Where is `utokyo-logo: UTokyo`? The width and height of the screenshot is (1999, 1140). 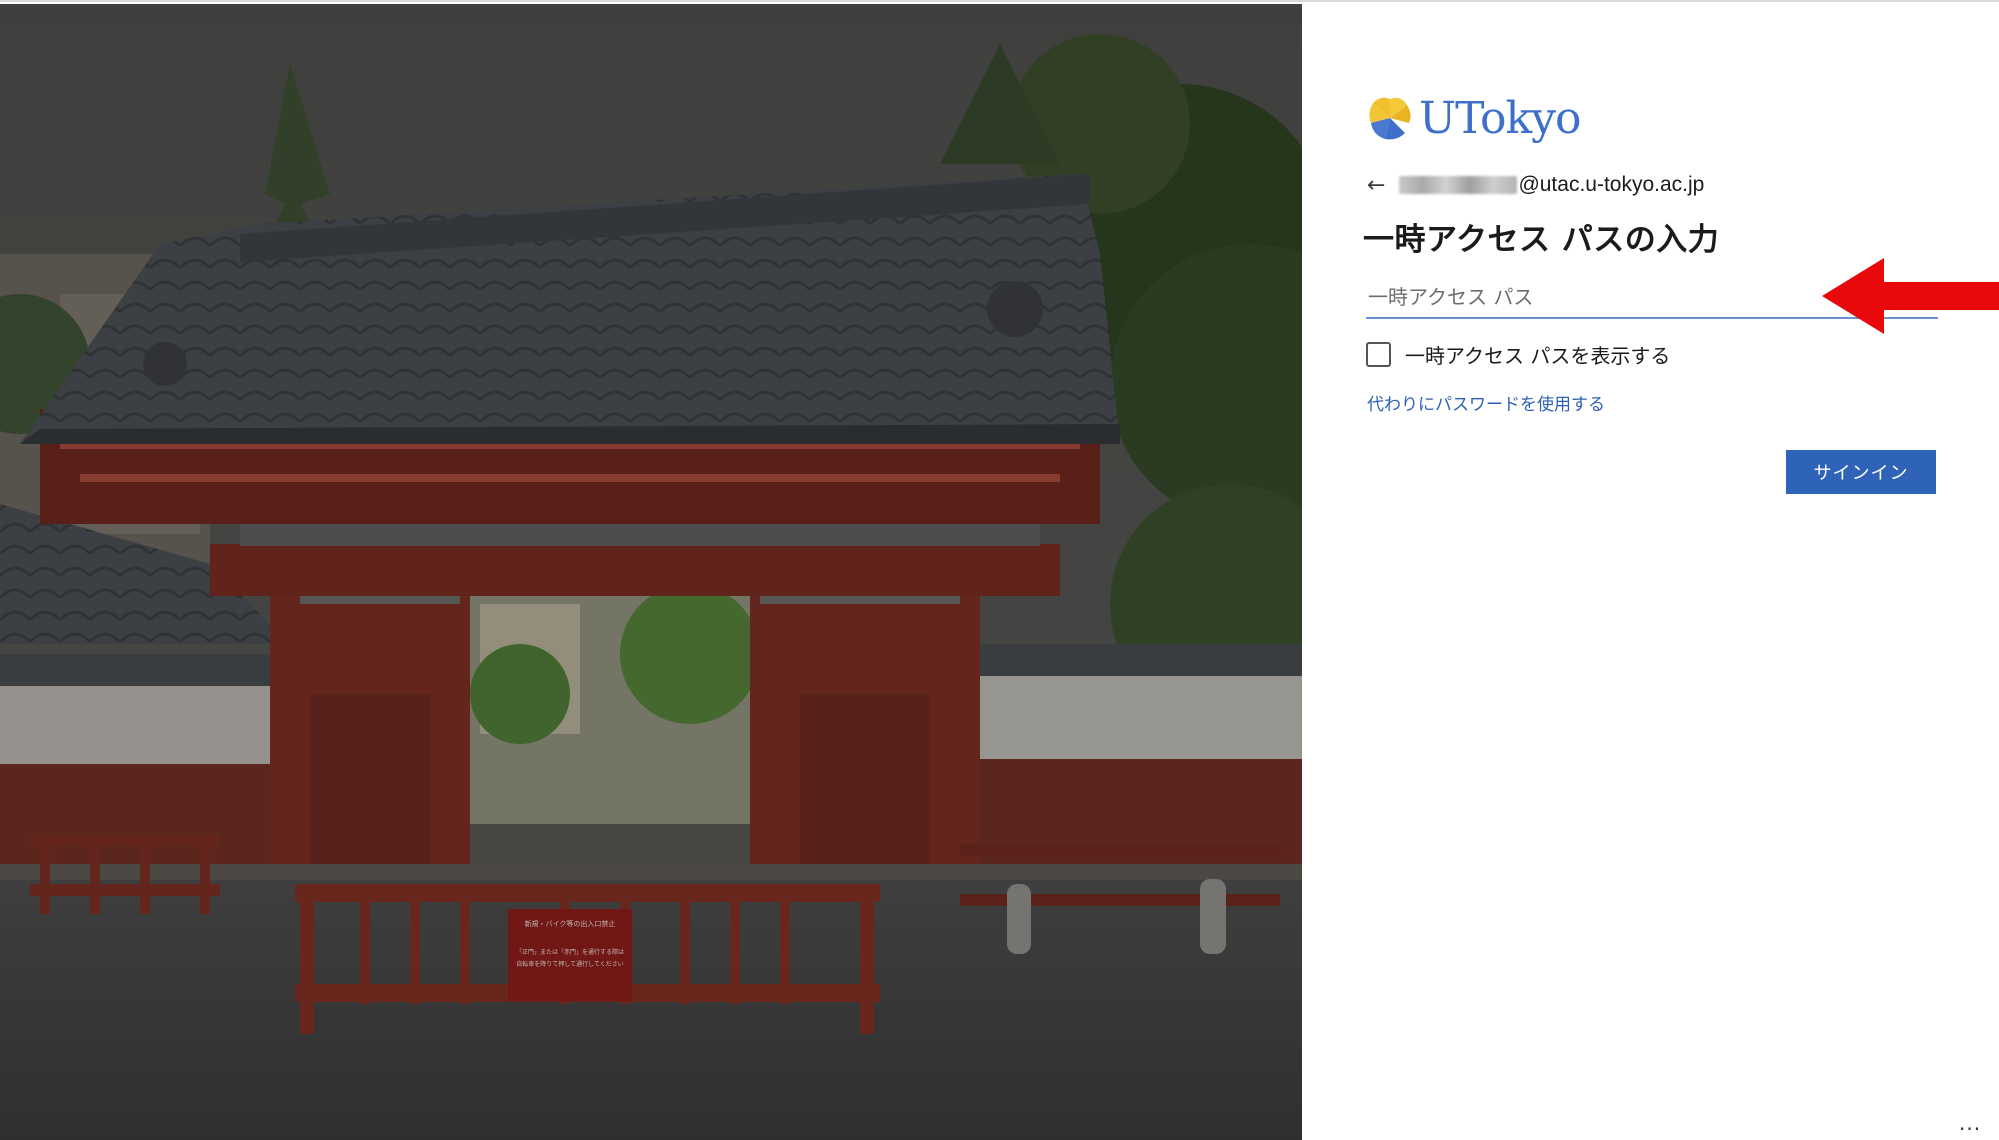
utokyo-logo: UTokyo is located at coordinates (1473, 118).